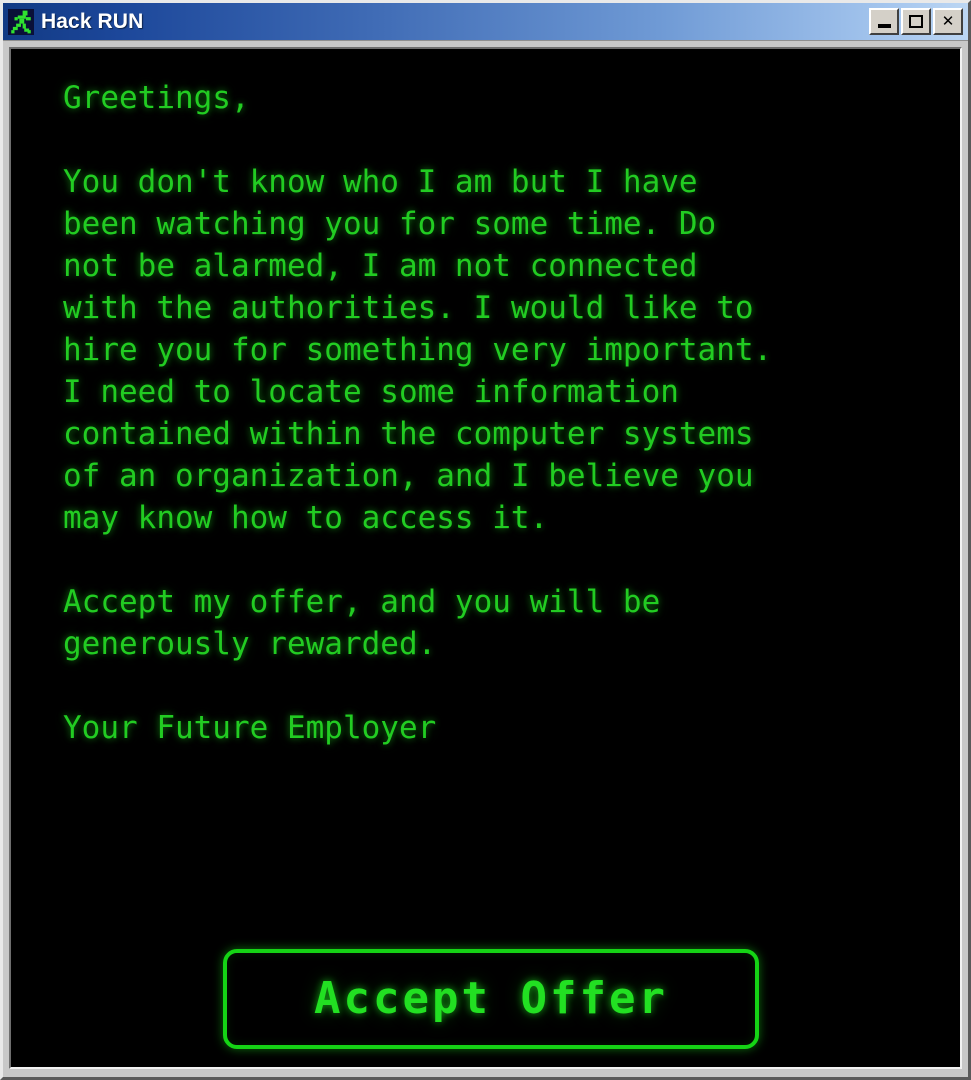  I want to click on minimize-button, so click(884, 21).